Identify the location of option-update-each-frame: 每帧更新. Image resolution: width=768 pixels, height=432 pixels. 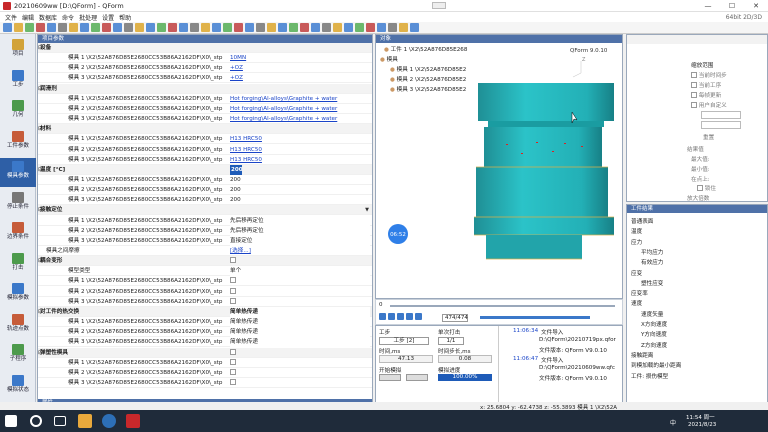
(706, 95).